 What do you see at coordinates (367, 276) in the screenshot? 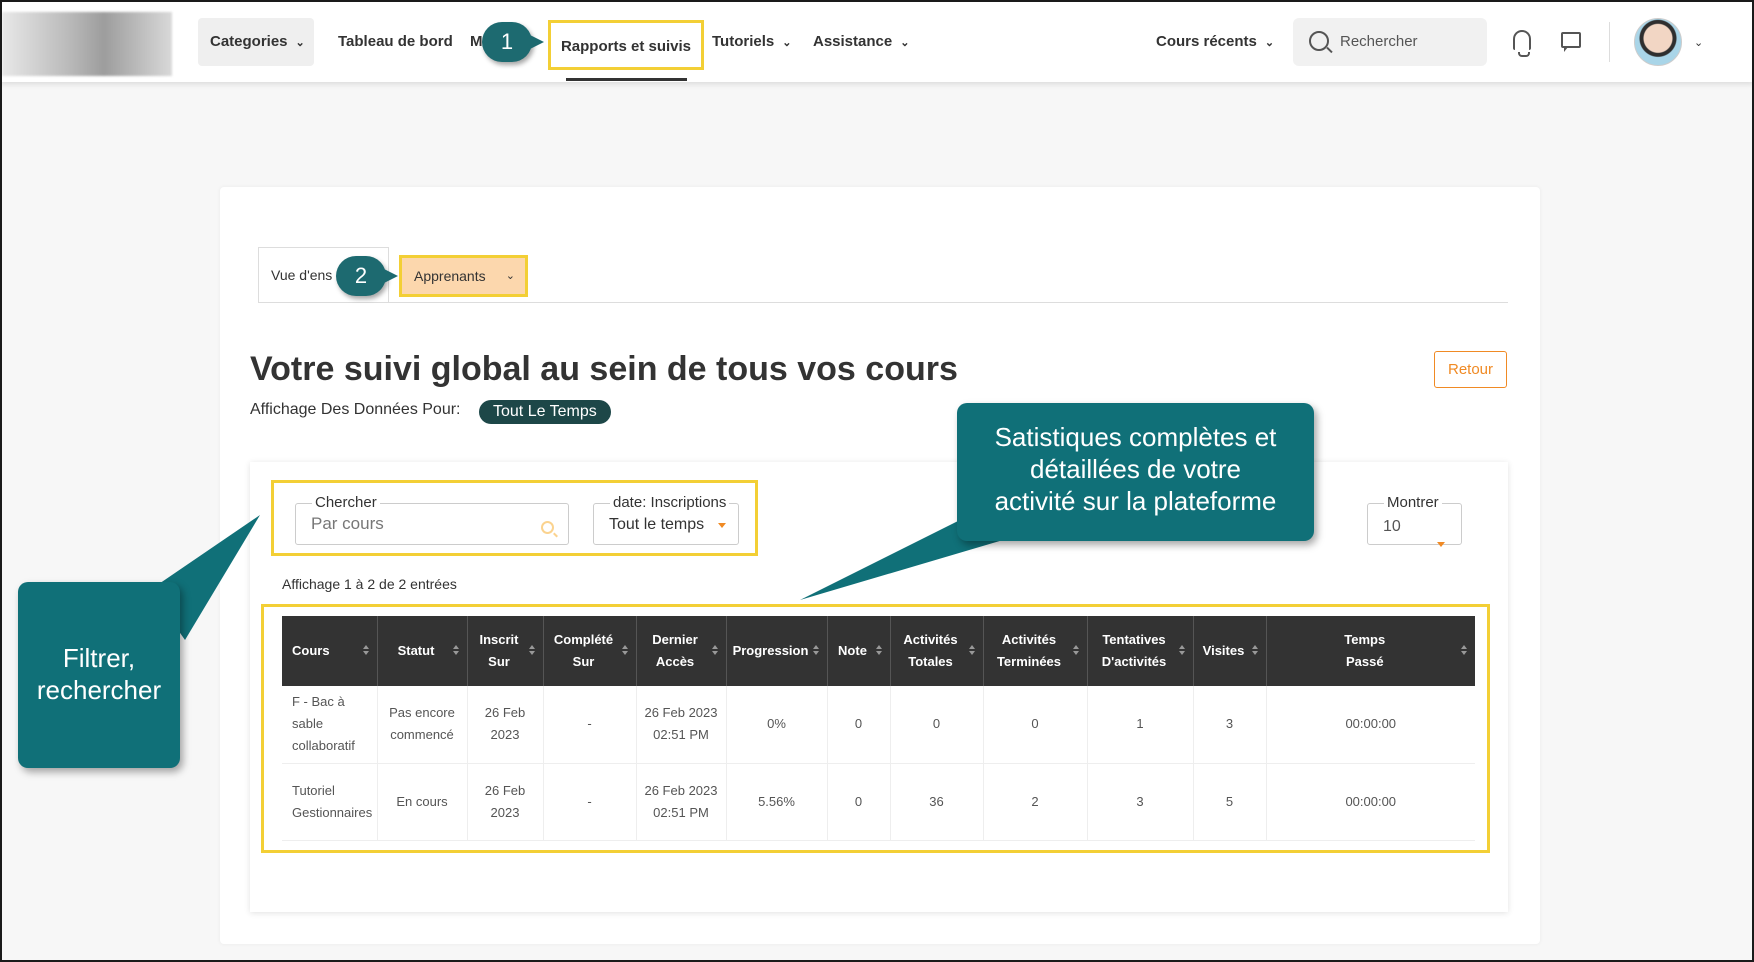
I see `step-2-callout: 2` at bounding box center [367, 276].